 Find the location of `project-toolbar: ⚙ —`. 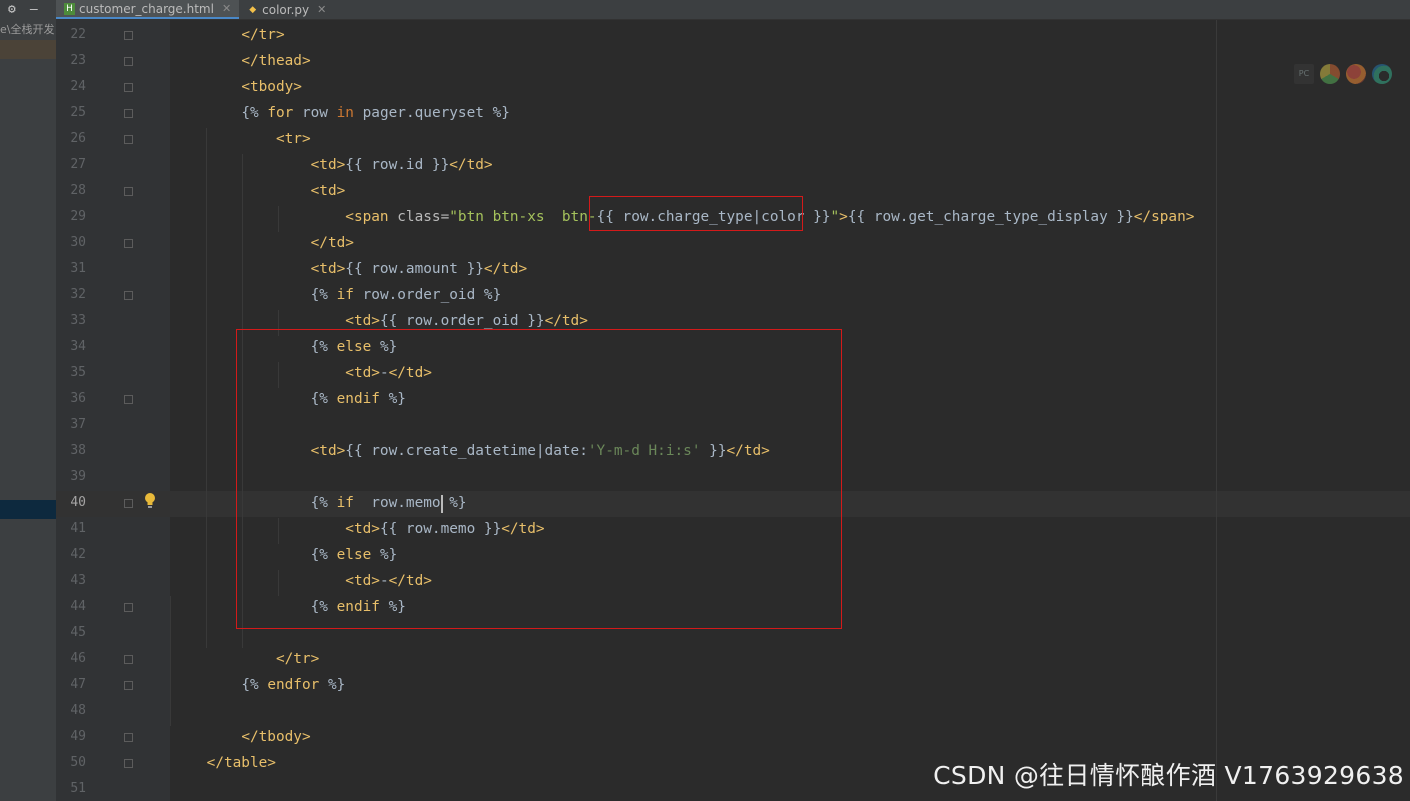

project-toolbar: ⚙ — is located at coordinates (23, 9).